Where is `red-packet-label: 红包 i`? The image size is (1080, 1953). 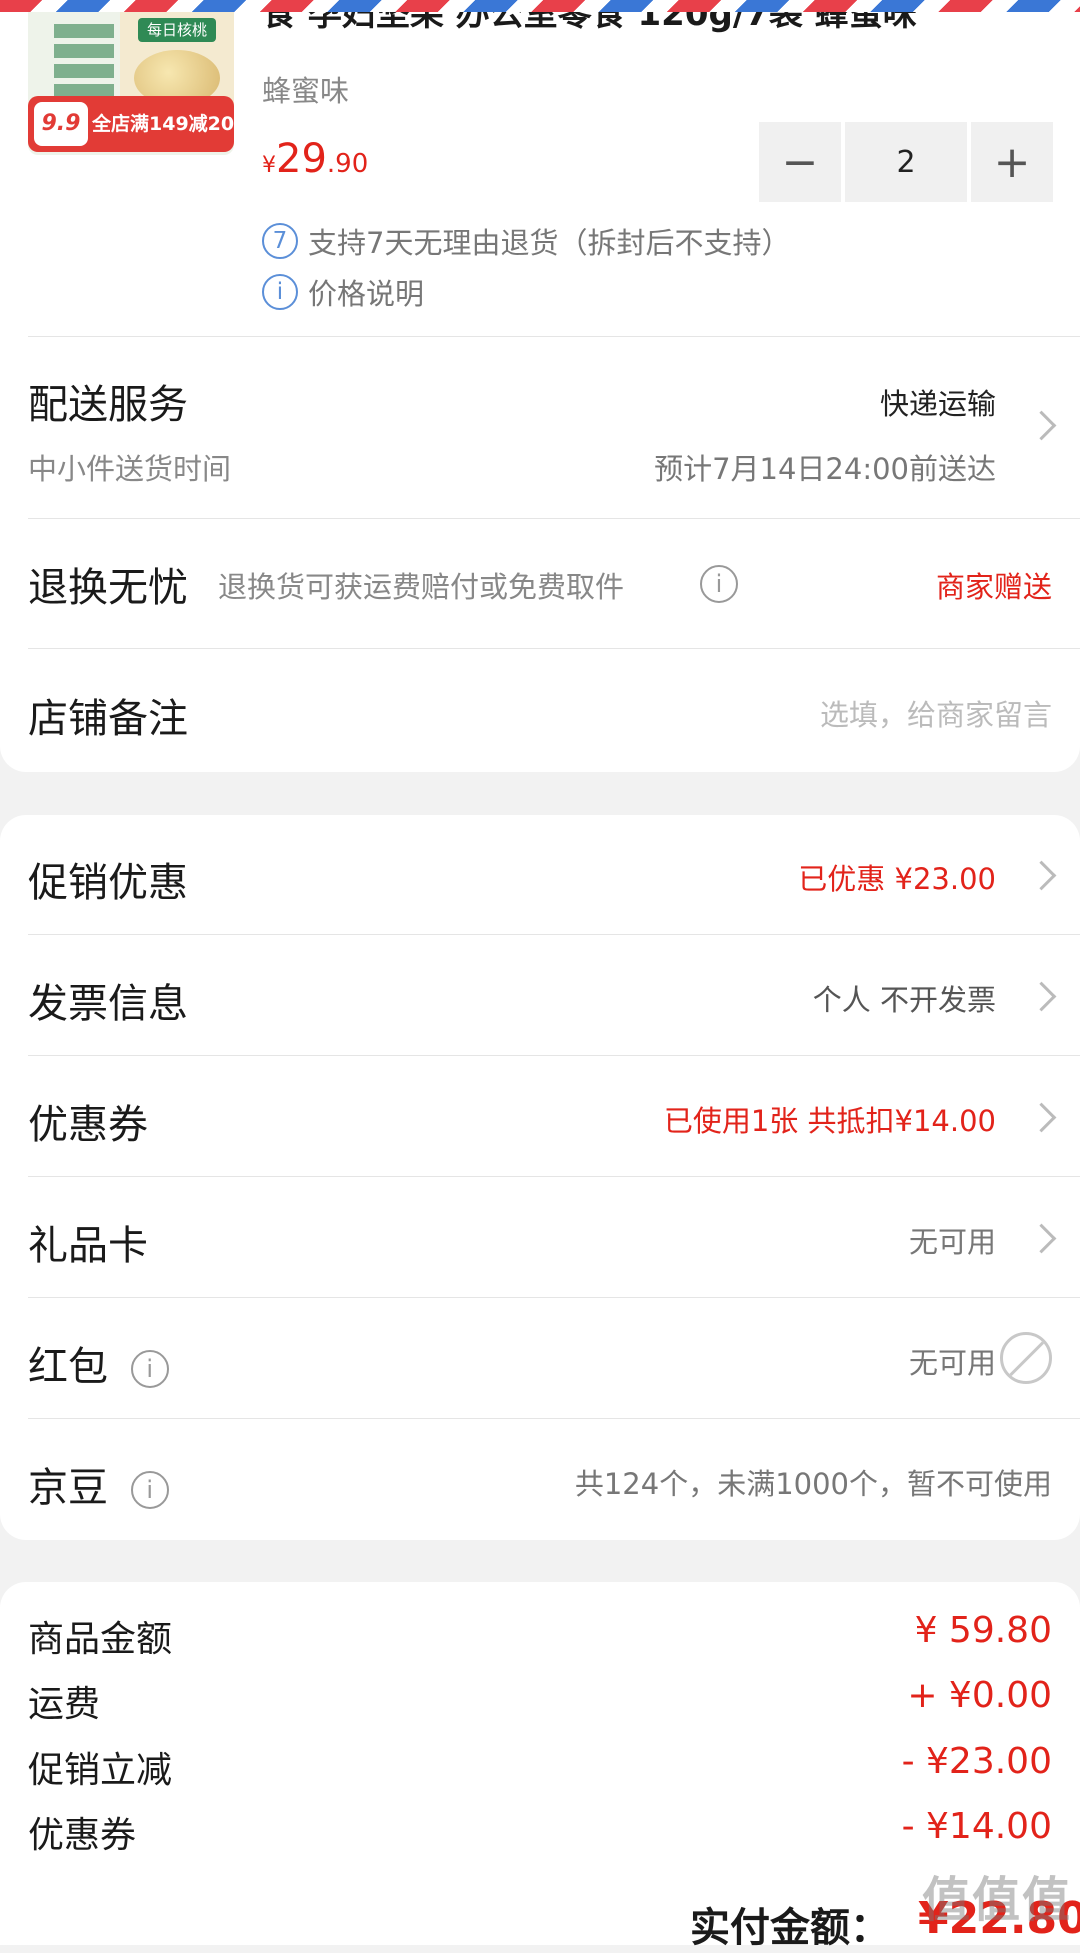
red-packet-label: 红包 i is located at coordinates (98, 1363).